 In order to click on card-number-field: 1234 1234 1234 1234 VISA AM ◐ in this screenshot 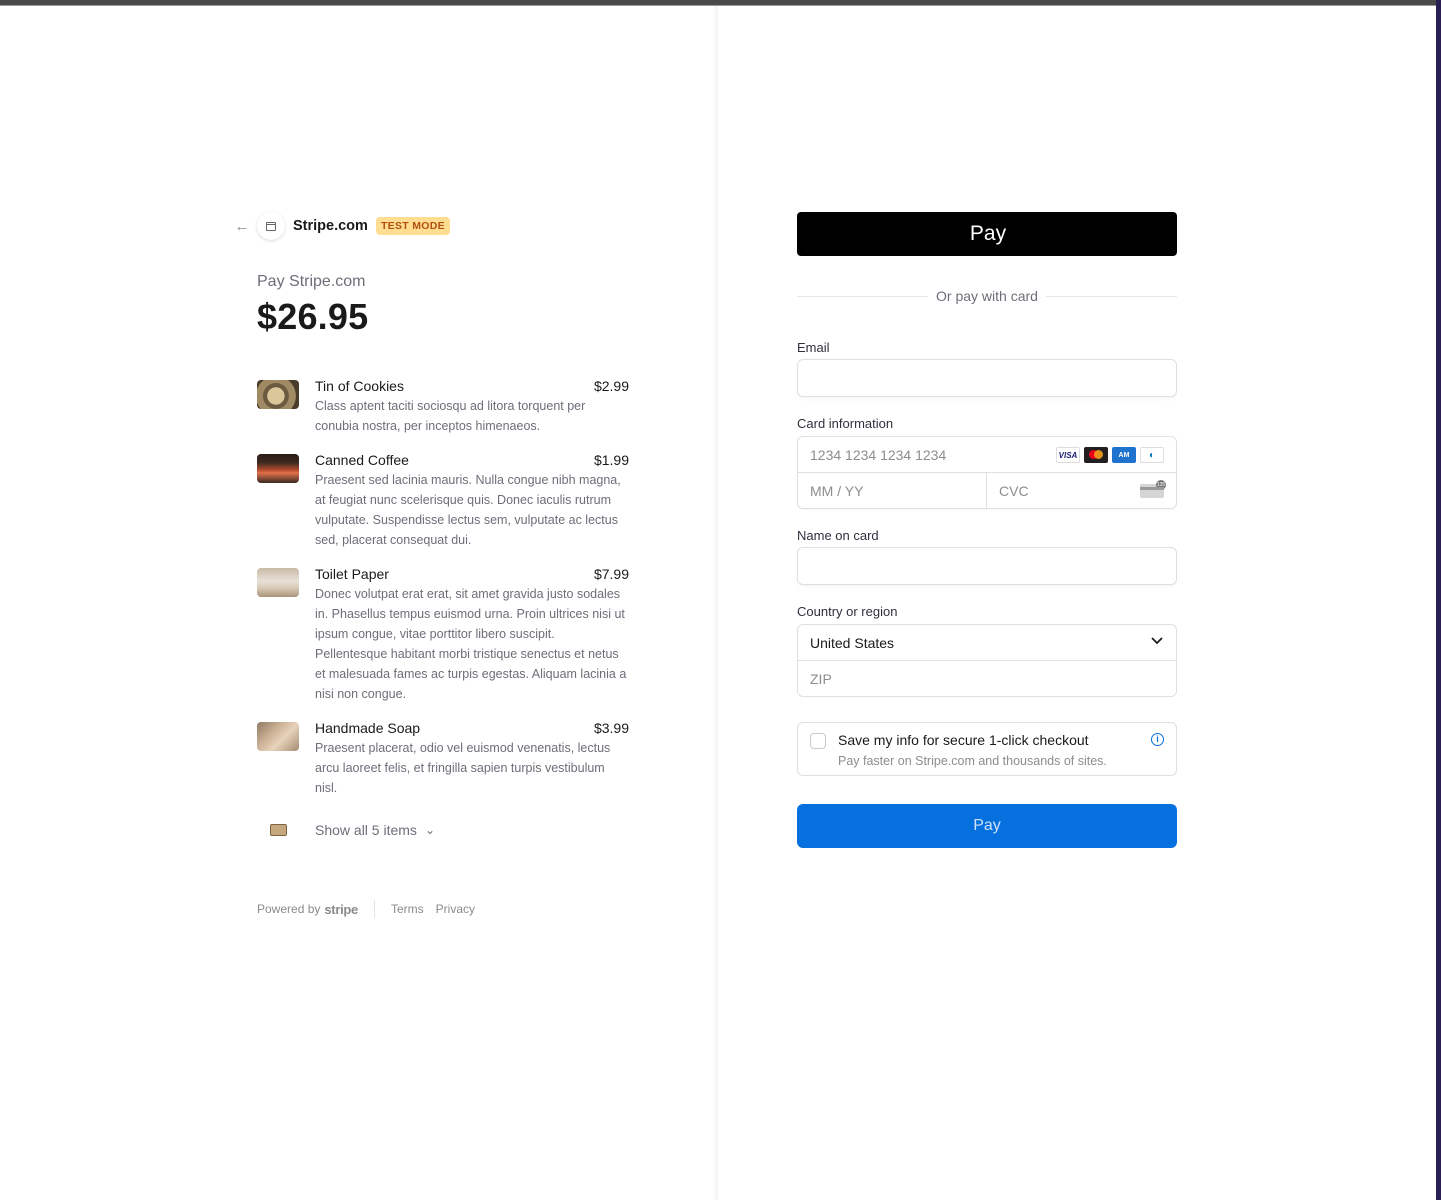, I will do `click(987, 455)`.